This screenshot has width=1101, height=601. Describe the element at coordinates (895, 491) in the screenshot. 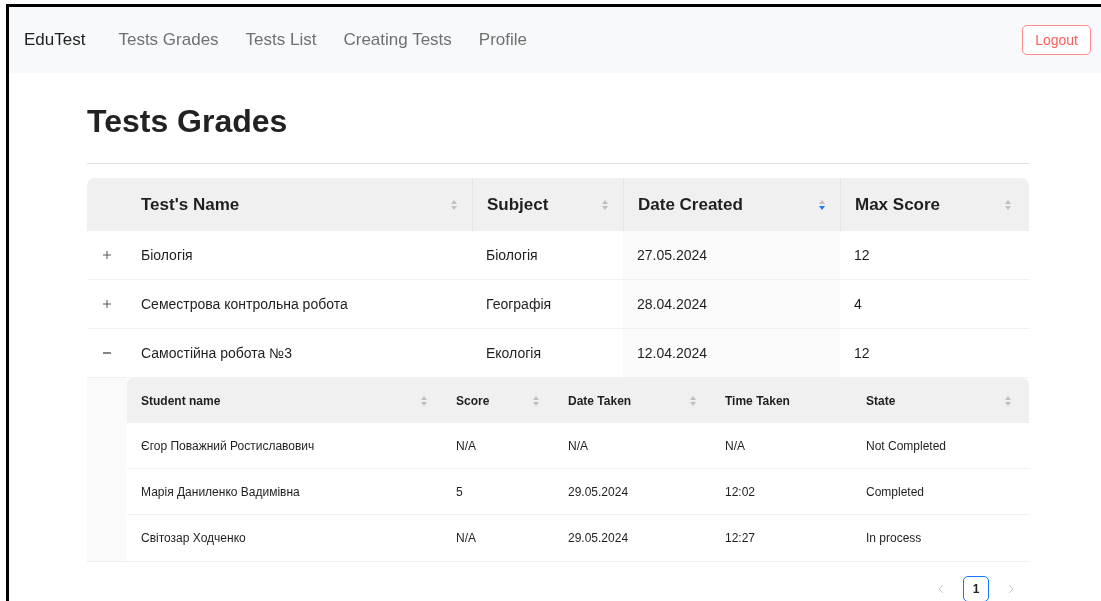

I see `table-cell: Completed` at that location.